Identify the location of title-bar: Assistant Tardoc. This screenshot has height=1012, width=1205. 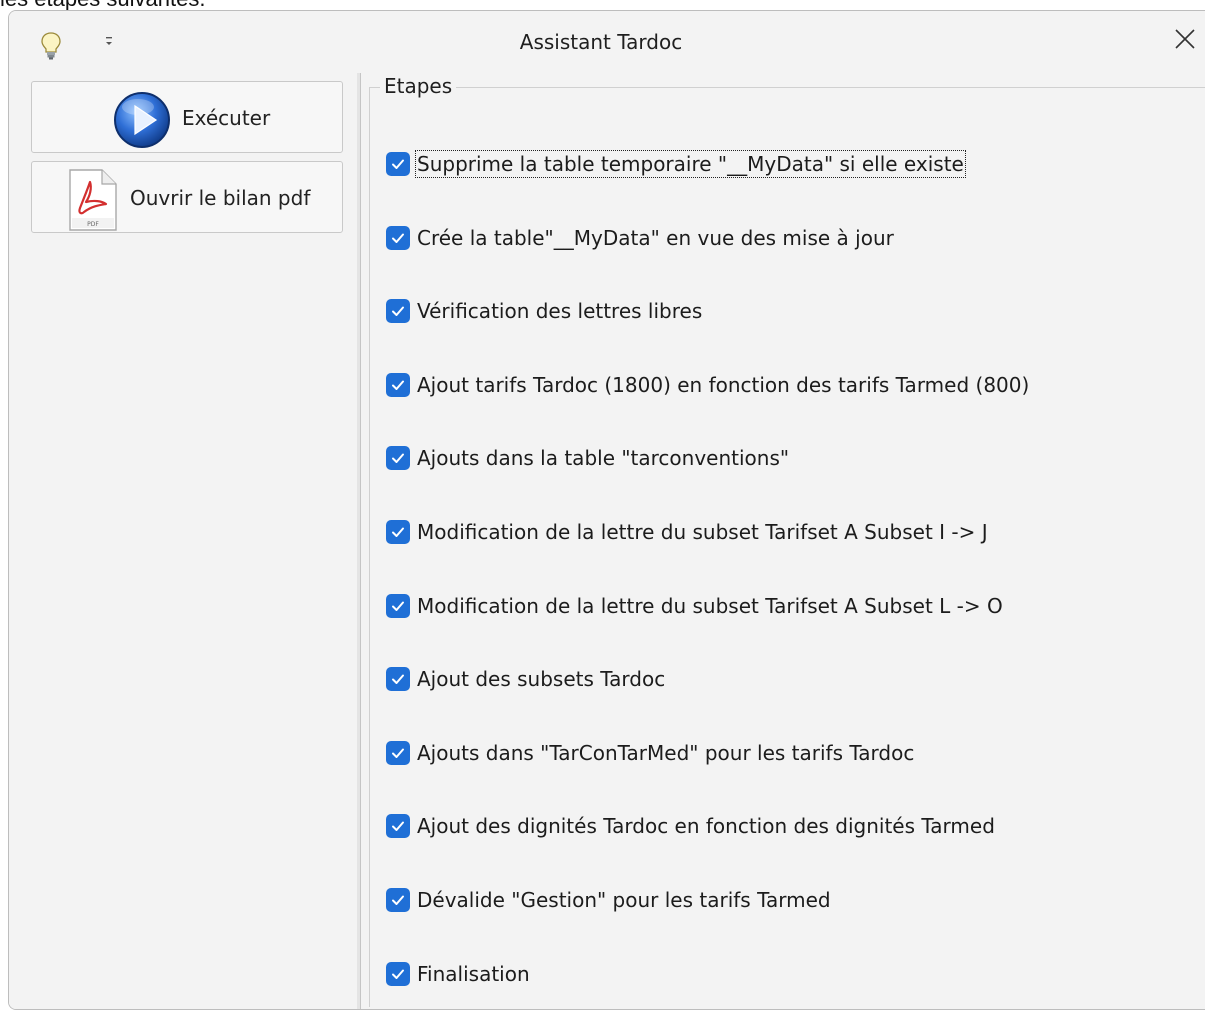
(607, 42).